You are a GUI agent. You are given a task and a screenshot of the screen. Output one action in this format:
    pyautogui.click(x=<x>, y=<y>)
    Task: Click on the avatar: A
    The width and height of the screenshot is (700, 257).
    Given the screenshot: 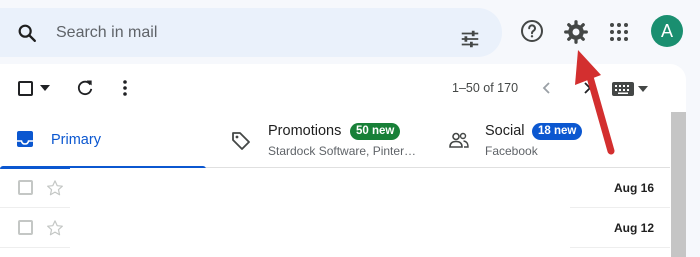 What is the action you would take?
    pyautogui.click(x=667, y=31)
    